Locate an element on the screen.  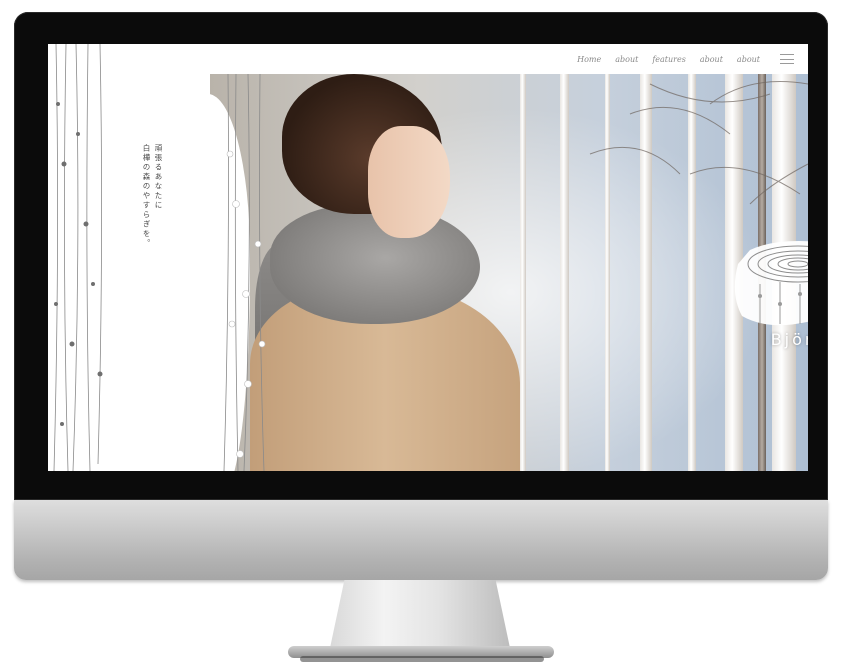
top-navigation: Home about features about about is located at coordinates (685, 59).